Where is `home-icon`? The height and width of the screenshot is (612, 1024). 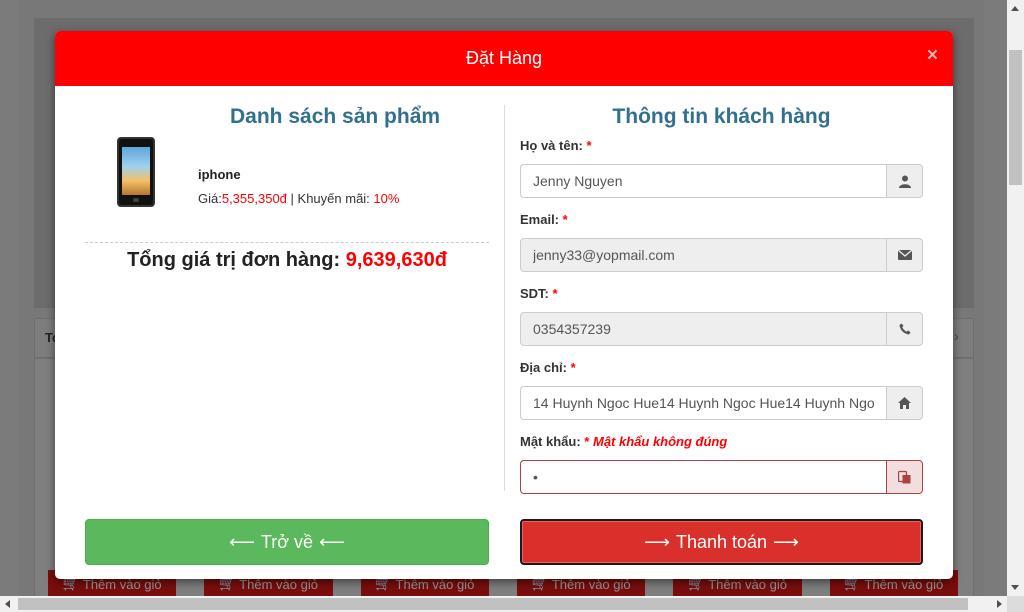 home-icon is located at coordinates (904, 403).